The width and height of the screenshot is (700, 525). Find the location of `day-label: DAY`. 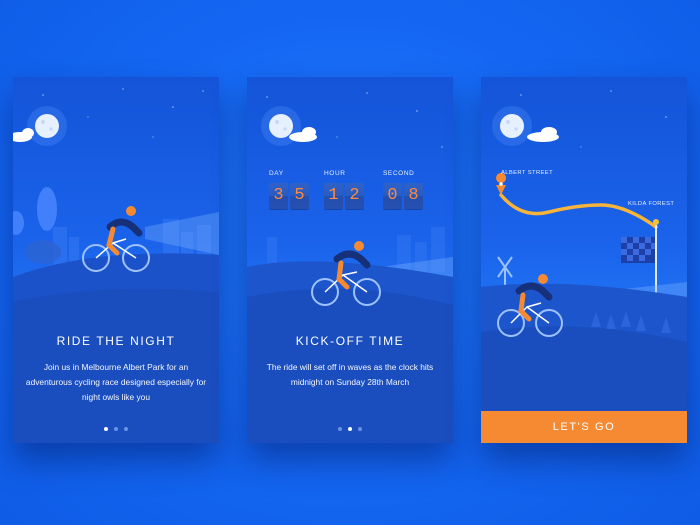

day-label: DAY is located at coordinates (276, 173).